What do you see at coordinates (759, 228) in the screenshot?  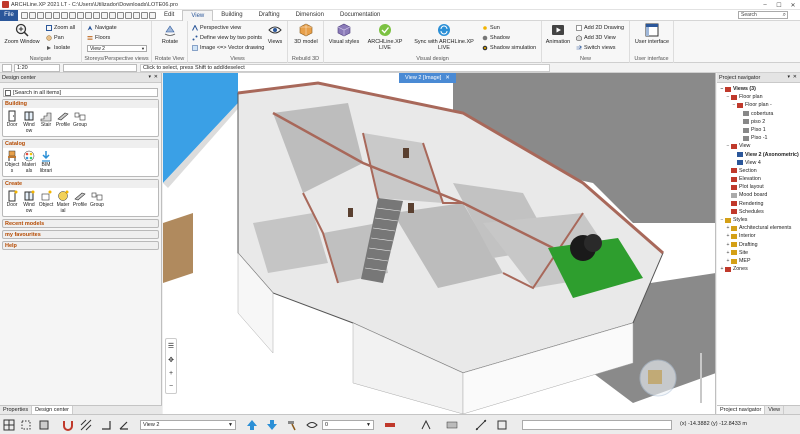 I see `tree-node: + Architectural elements` at bounding box center [759, 228].